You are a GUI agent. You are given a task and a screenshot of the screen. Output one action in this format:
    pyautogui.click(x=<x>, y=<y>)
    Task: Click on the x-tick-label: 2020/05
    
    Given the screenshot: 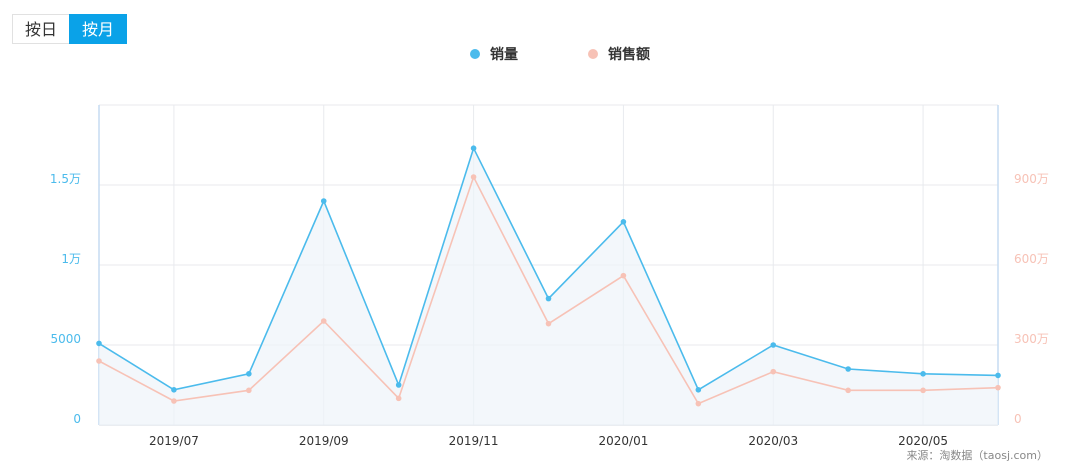 What is the action you would take?
    pyautogui.click(x=923, y=441)
    